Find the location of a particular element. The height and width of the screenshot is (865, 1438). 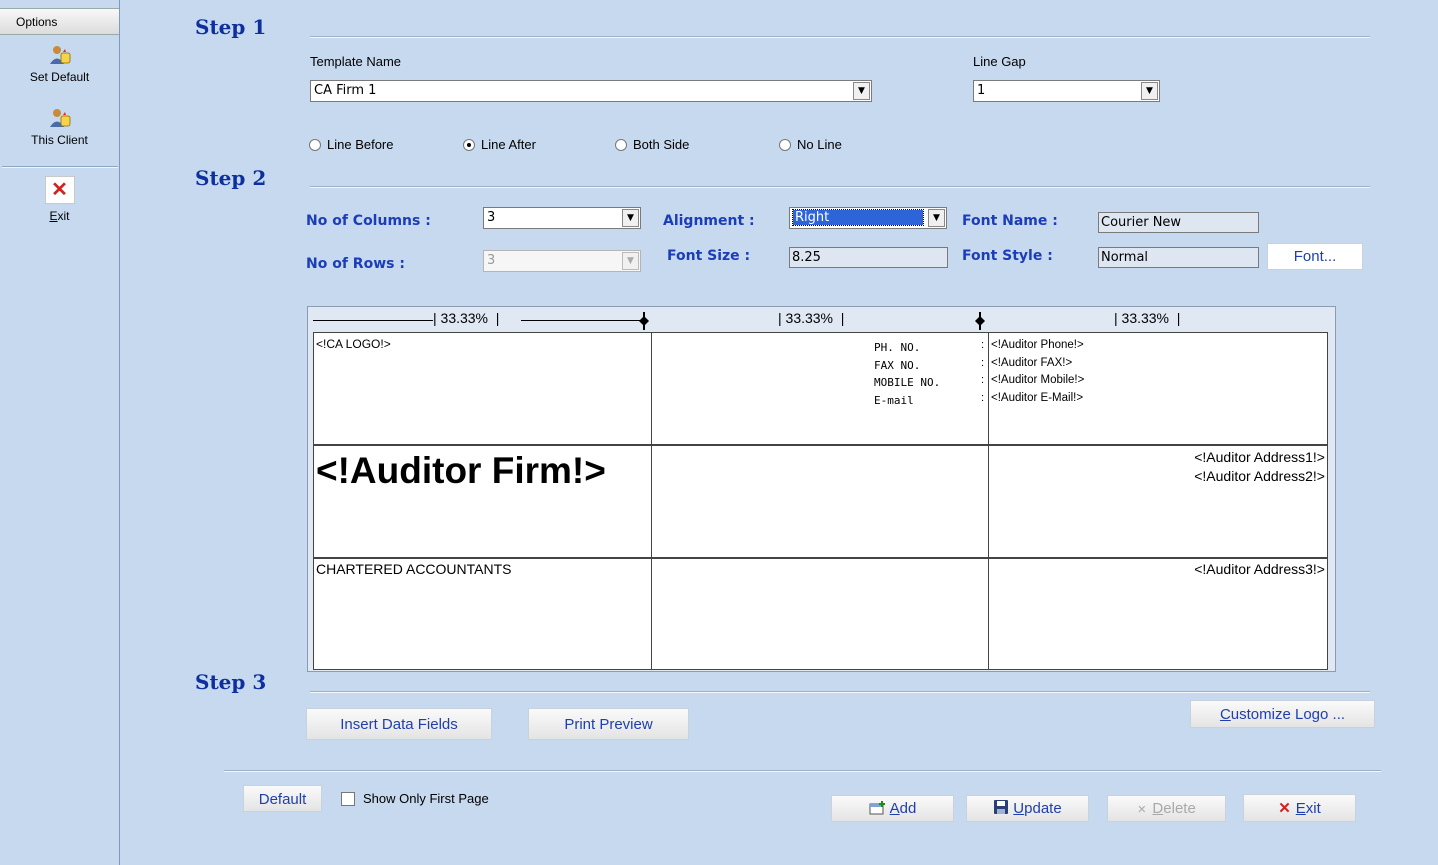

line-gap-label: Line Gap is located at coordinates (999, 61).